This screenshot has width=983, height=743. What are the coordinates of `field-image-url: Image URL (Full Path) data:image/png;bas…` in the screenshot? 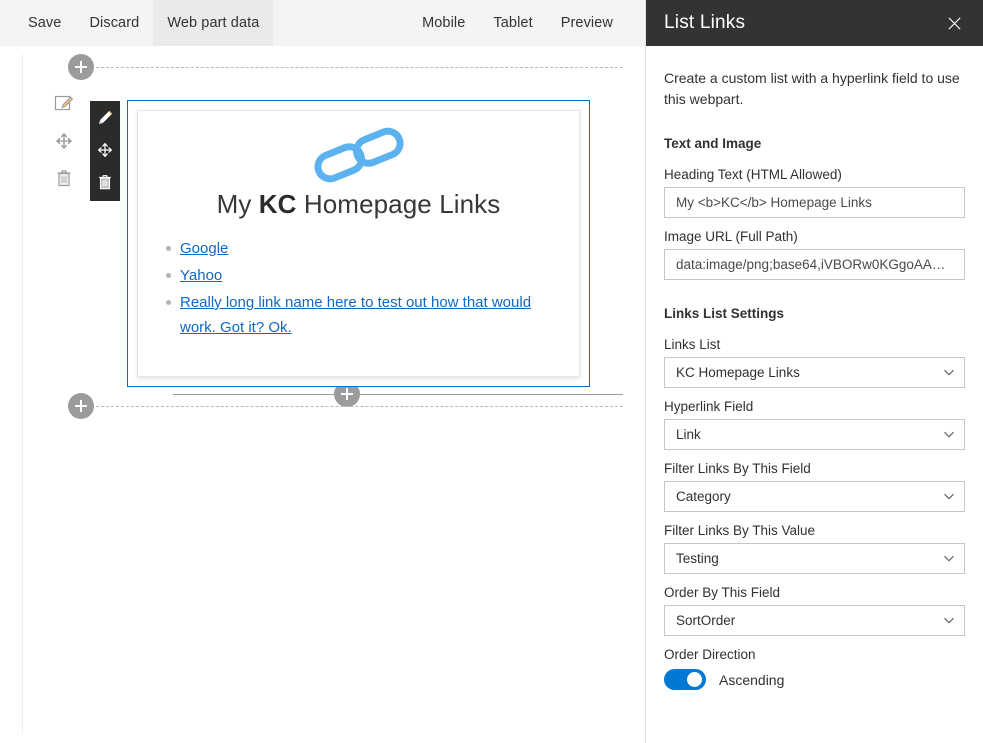 It's located at (814, 254).